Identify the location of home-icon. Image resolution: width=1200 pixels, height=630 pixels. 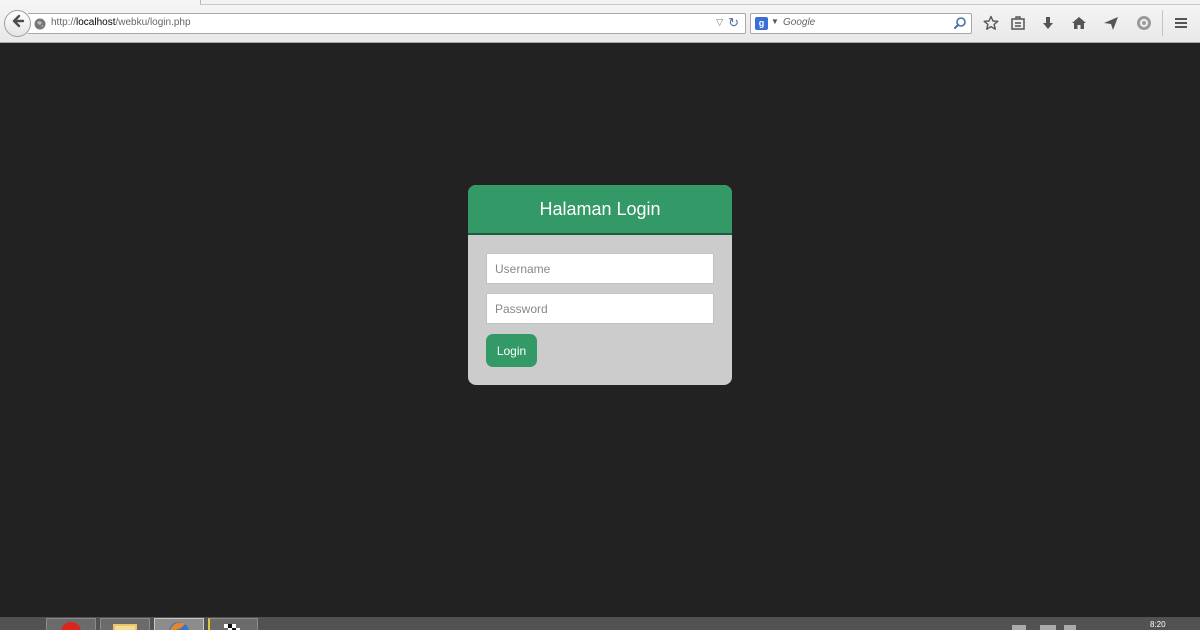
(1079, 23).